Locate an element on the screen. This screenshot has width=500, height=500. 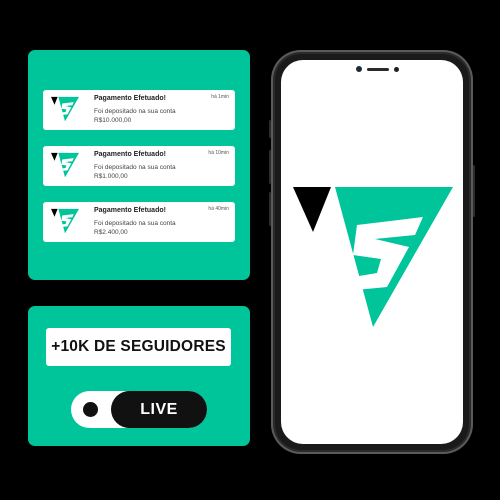
followers-badge: +10K DE SEGUIDORES is located at coordinates (138, 347).